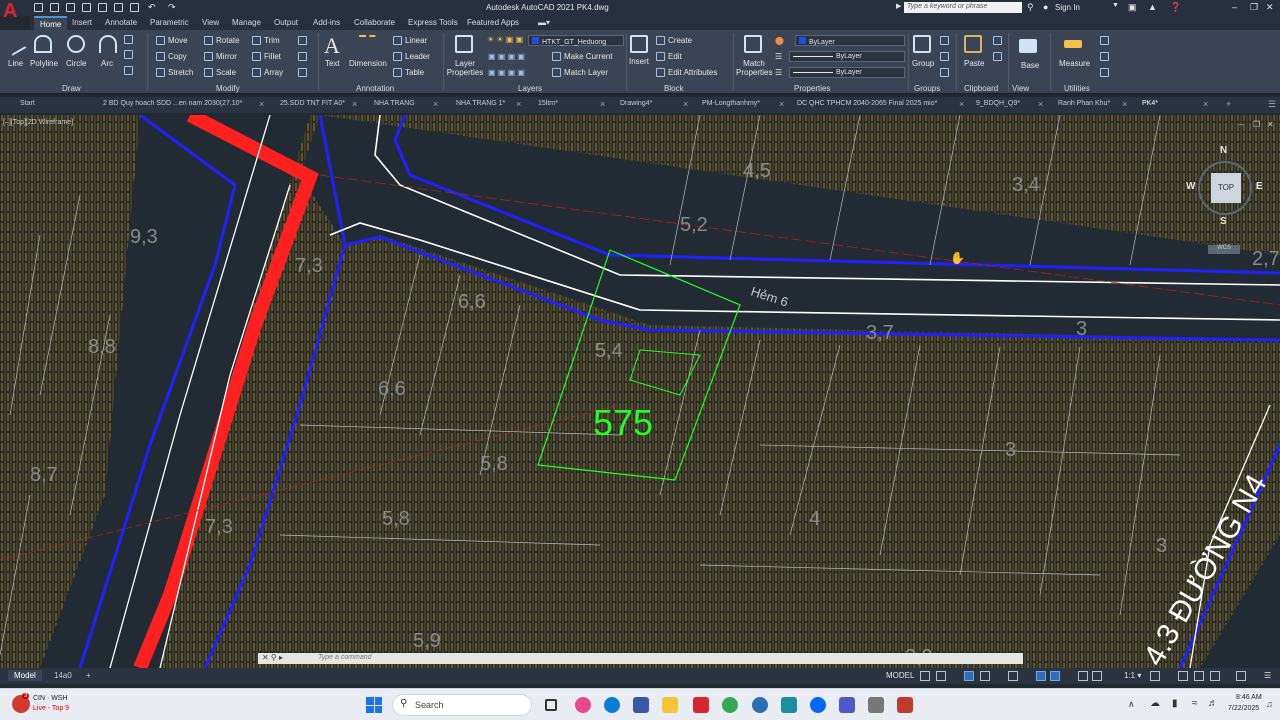 The height and width of the screenshot is (720, 1280). Describe the element at coordinates (152, 7) in the screenshot. I see `undo-icon: ↶` at that location.